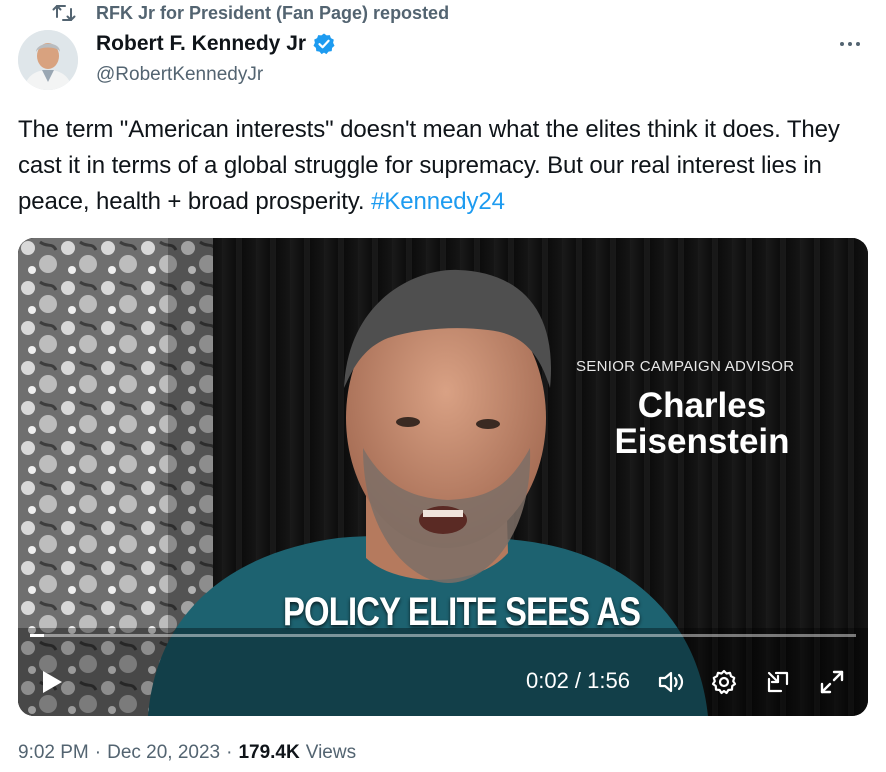 Image resolution: width=886 pixels, height=772 pixels. Describe the element at coordinates (163, 753) in the screenshot. I see `tweet-date: Dec 20, 2023` at that location.